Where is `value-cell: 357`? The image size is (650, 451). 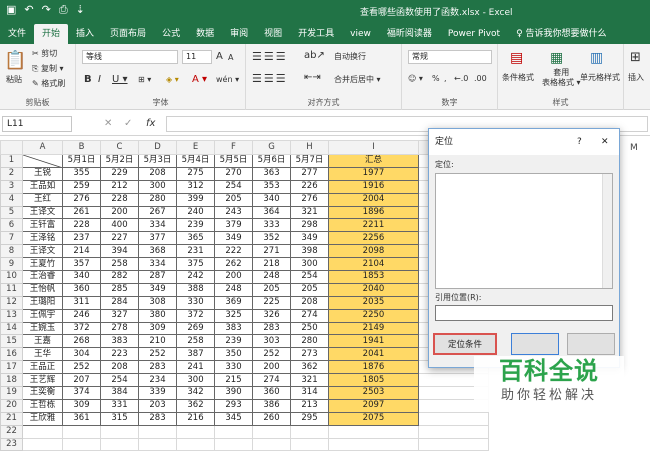
value-cell: 357 is located at coordinates (81, 264).